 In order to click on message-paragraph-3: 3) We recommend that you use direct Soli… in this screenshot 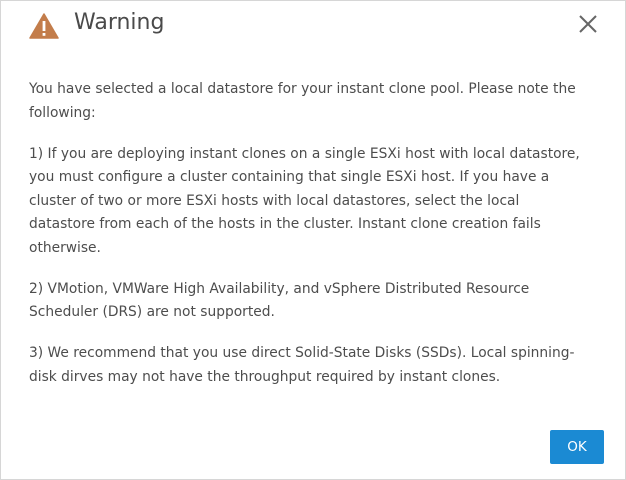, I will do `click(302, 365)`.